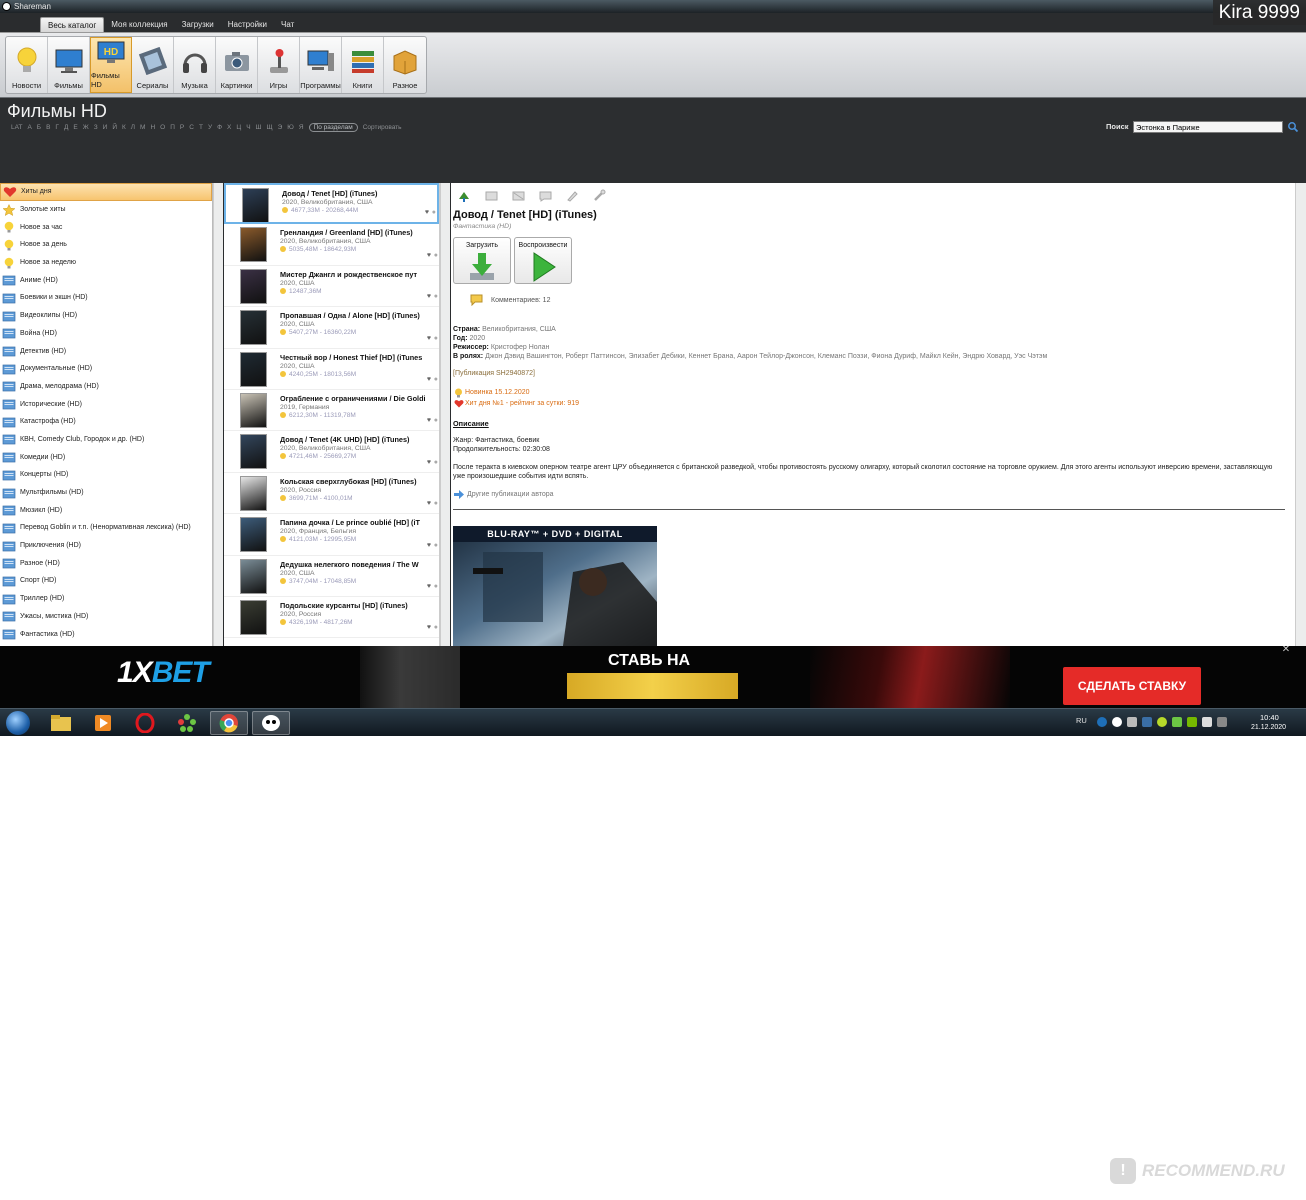 The height and width of the screenshot is (1200, 1306). I want to click on alphabet-letter: Ш, so click(259, 127).